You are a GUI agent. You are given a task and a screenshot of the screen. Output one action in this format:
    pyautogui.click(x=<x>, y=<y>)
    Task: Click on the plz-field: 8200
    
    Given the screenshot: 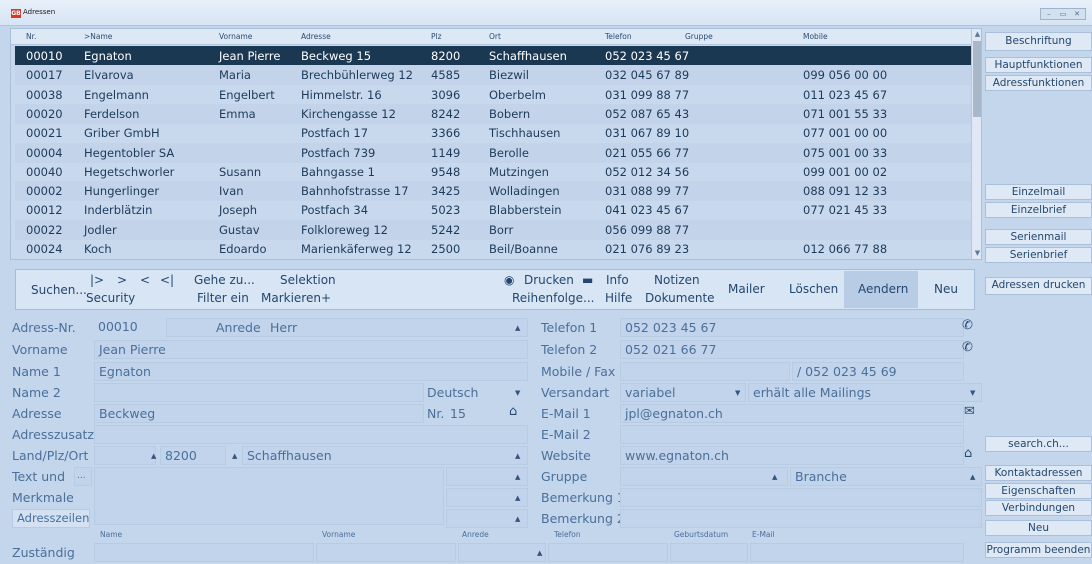 What is the action you would take?
    pyautogui.click(x=193, y=455)
    